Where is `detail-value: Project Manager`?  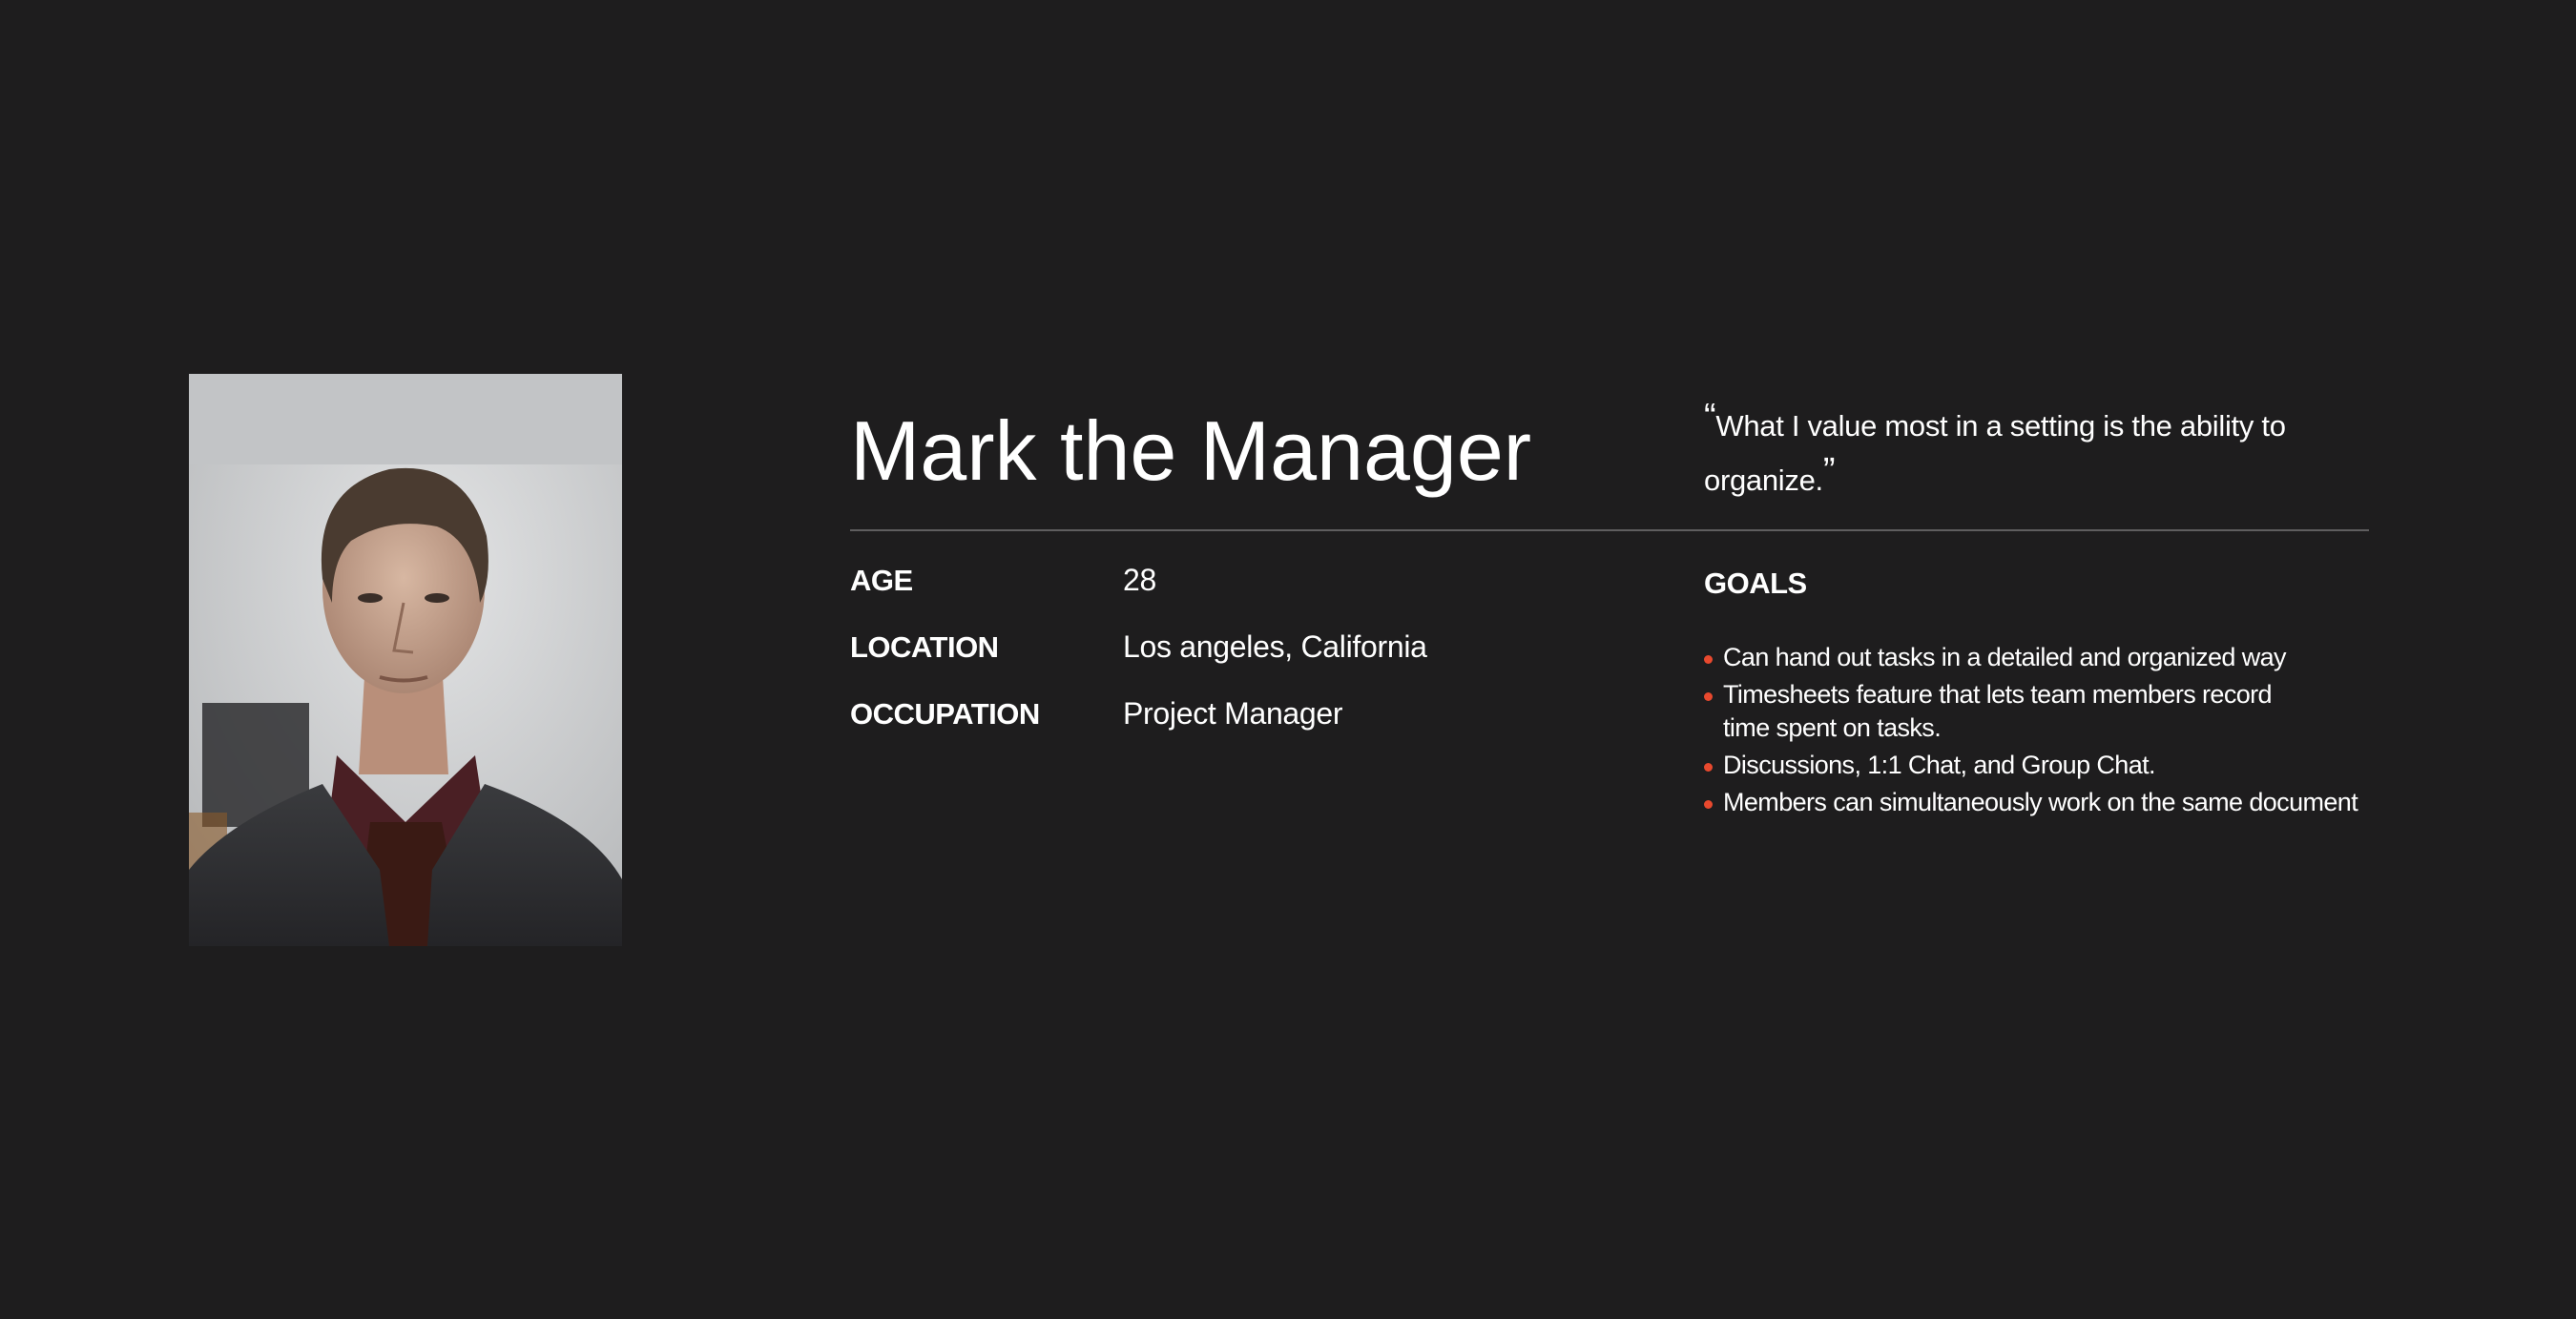 detail-value: Project Manager is located at coordinates (1233, 713).